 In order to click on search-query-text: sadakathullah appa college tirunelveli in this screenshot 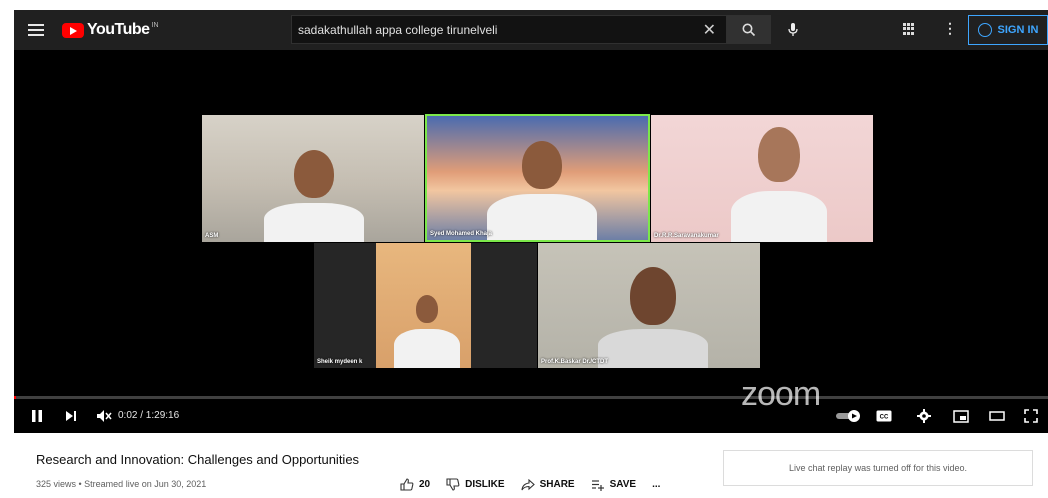, I will do `click(398, 29)`.